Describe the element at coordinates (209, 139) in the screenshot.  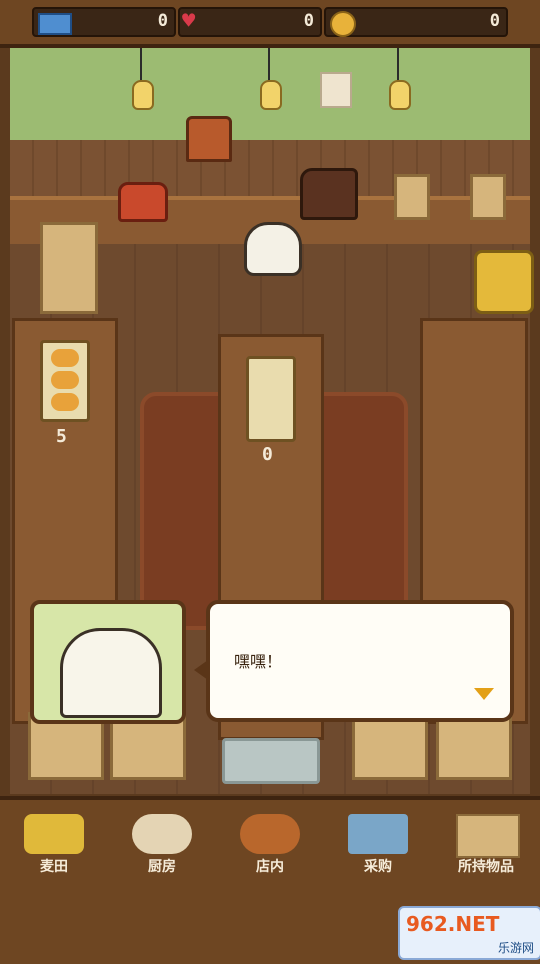
I see `radio-icon` at that location.